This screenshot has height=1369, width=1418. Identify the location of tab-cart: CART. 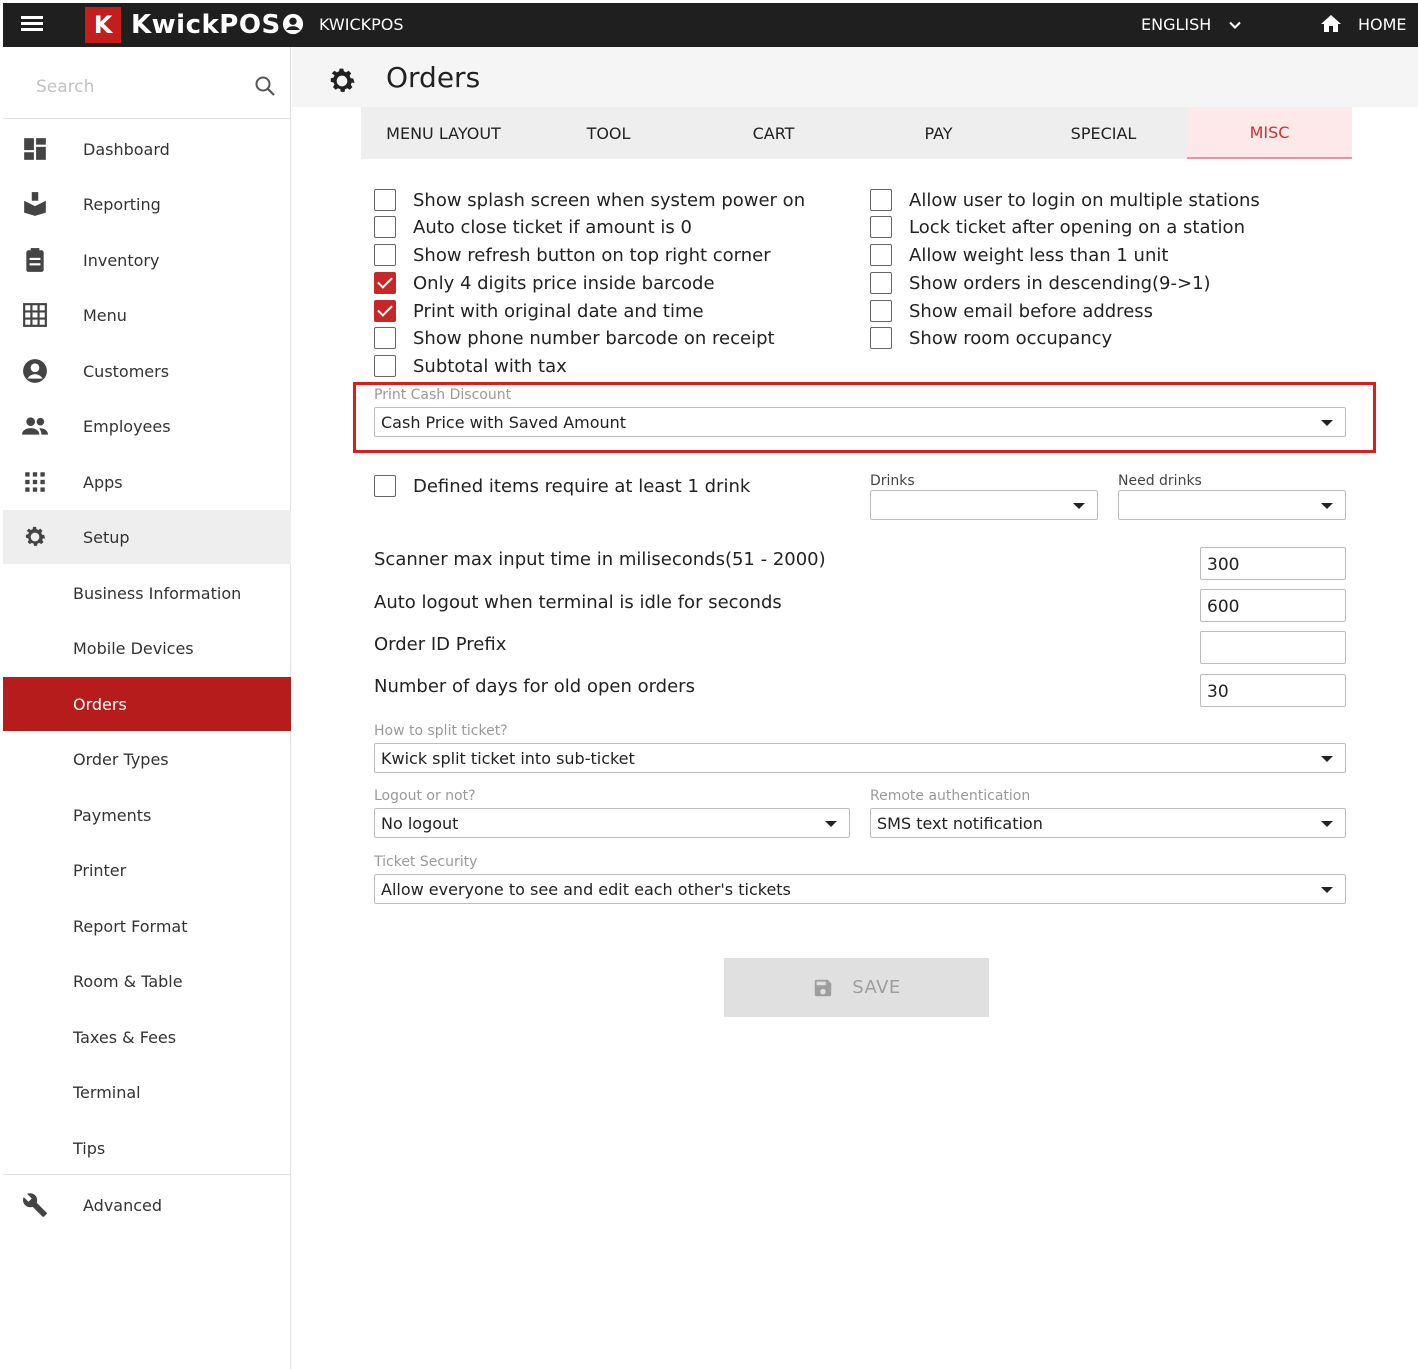
(773, 133).